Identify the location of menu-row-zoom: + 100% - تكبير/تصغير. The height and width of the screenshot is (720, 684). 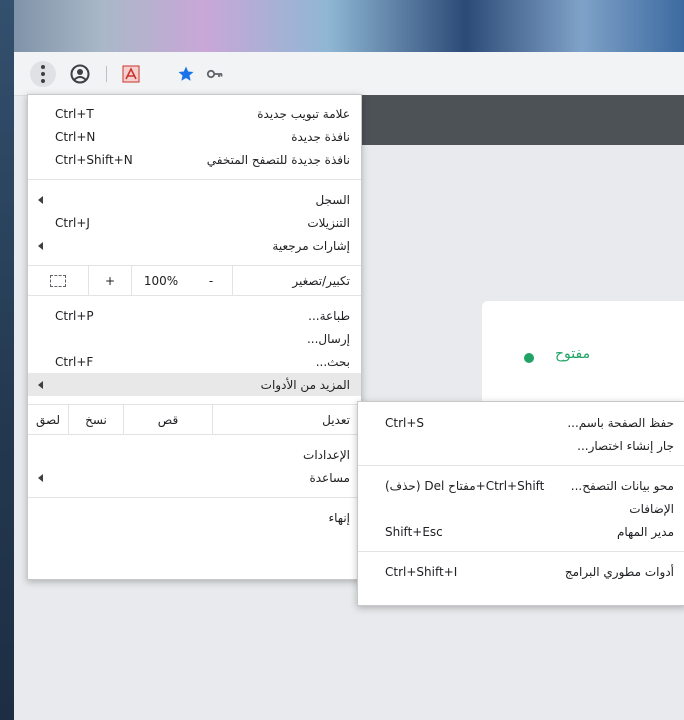
(194, 280).